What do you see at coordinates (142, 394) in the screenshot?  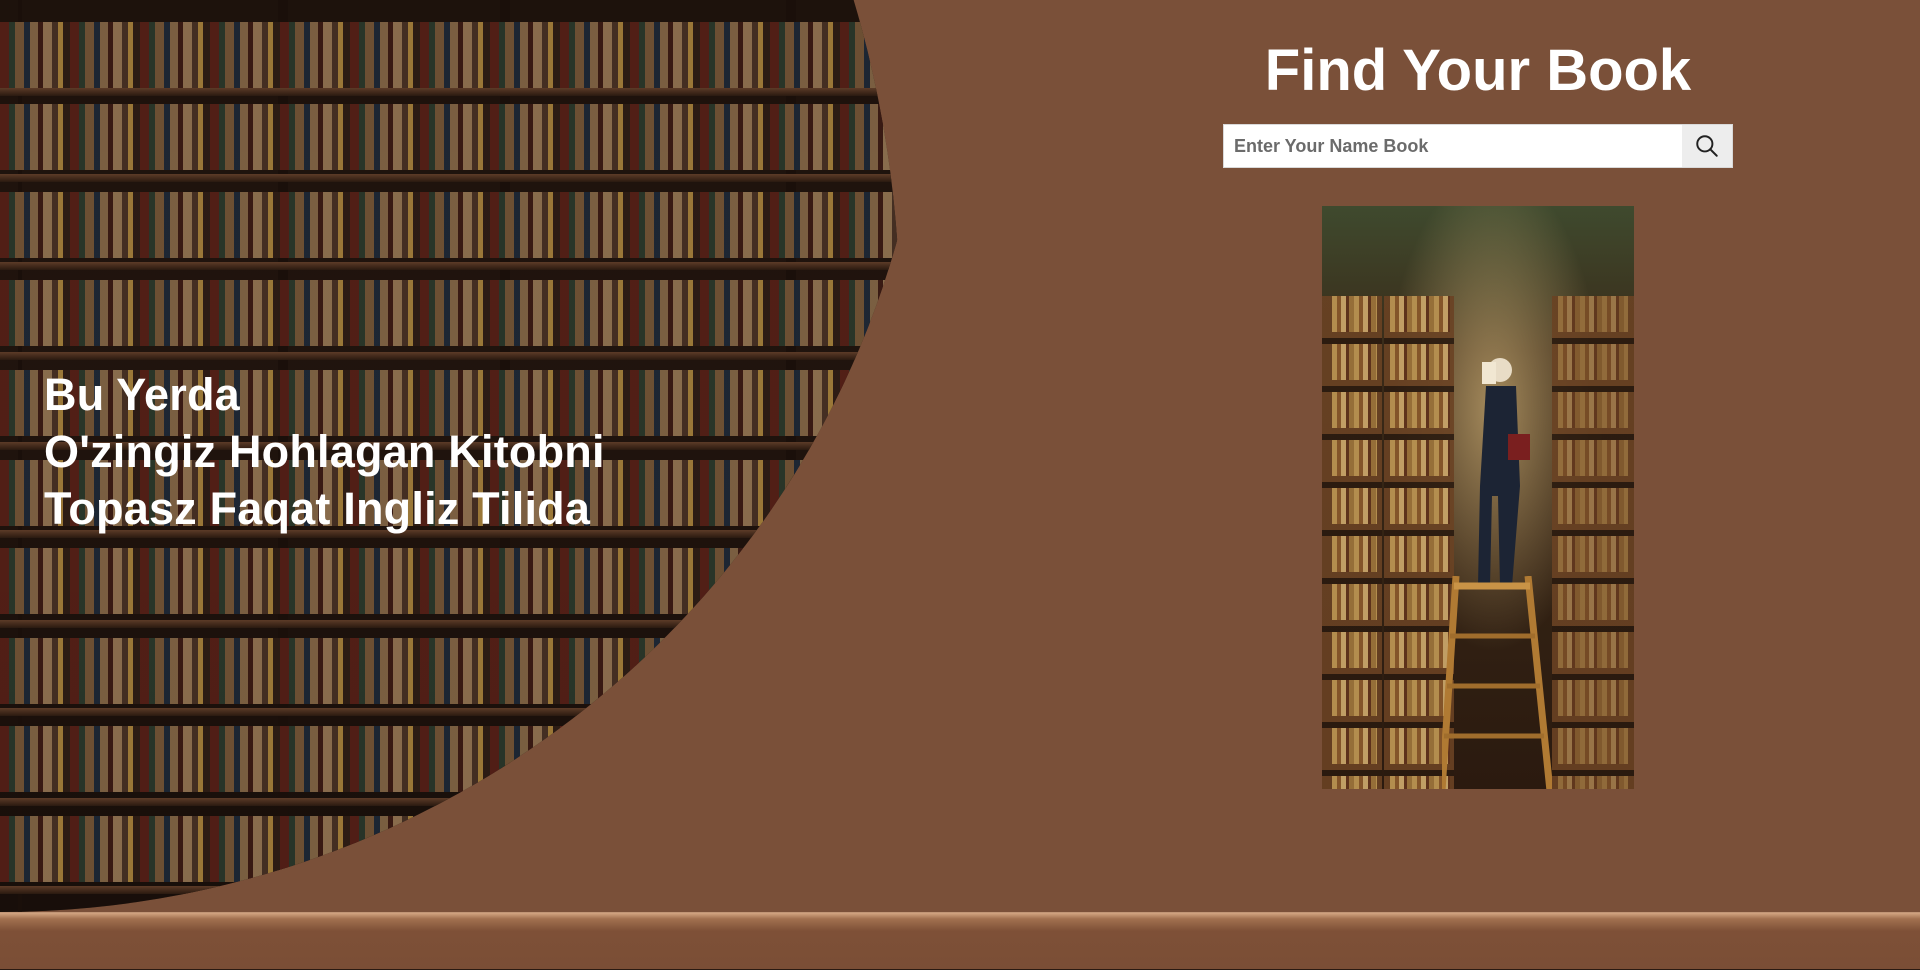 I see `hero-line-1: Bu Yerda` at bounding box center [142, 394].